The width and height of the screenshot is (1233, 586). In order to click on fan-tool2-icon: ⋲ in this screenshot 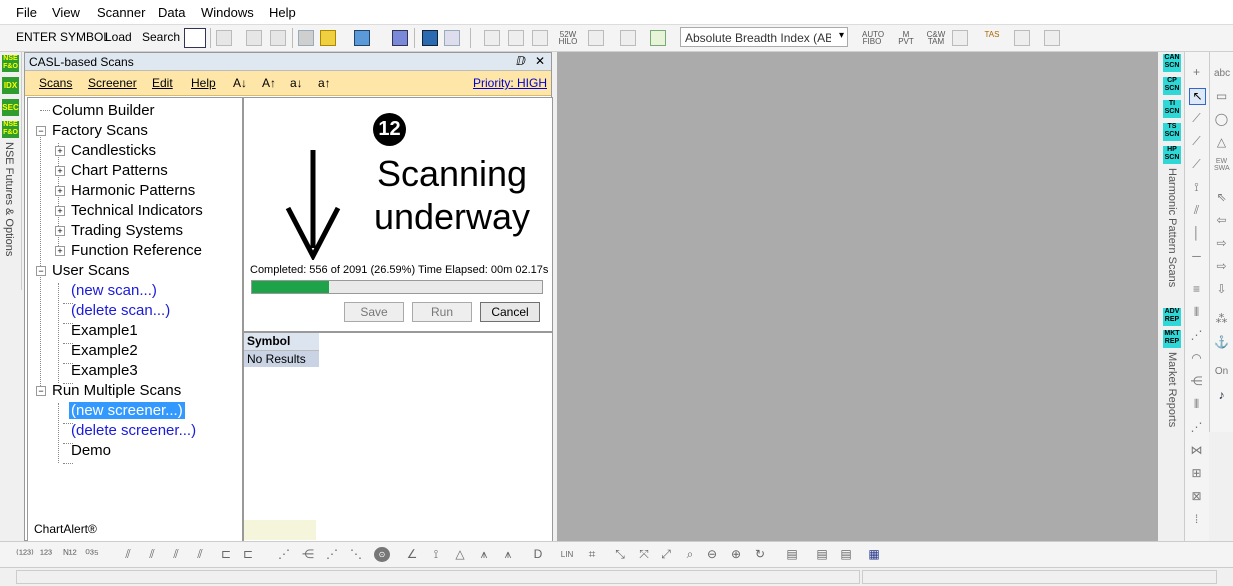, I will do `click(308, 554)`.